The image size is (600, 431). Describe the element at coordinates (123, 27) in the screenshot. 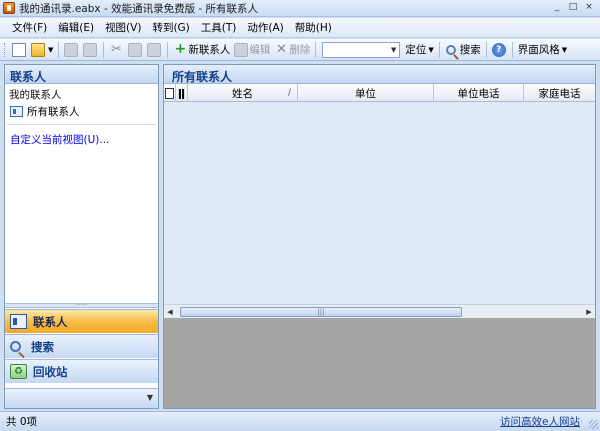

I see `menu-view: 视图(V)` at that location.